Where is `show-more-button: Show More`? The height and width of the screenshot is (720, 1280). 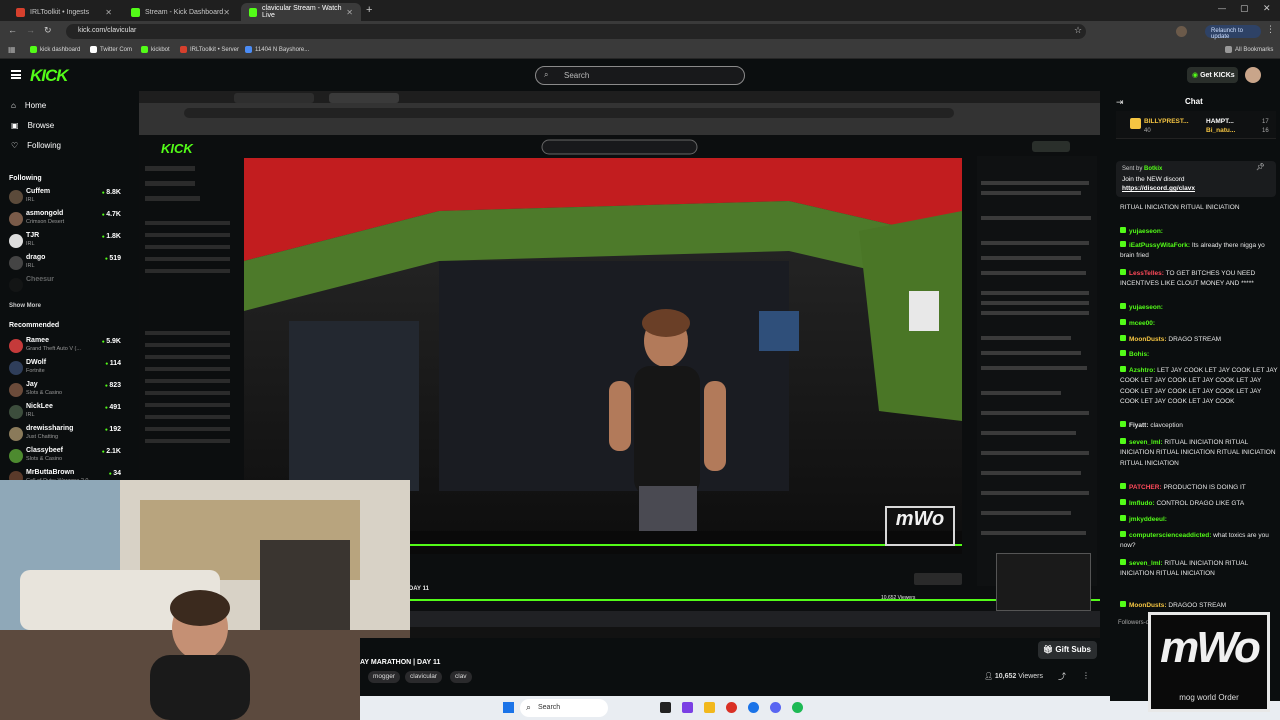 show-more-button: Show More is located at coordinates (25, 306).